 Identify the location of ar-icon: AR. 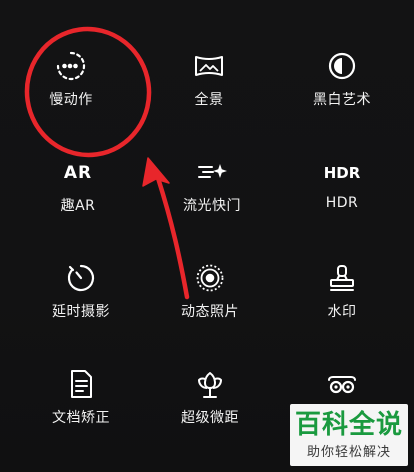
(78, 172).